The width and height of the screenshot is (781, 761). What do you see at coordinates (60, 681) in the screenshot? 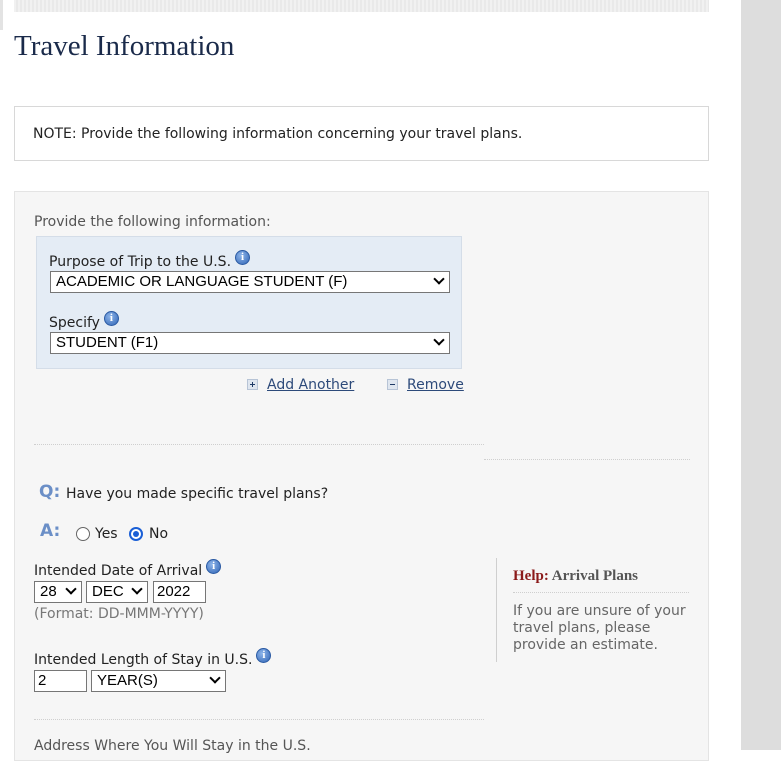
I see `stay-length-input: 2` at bounding box center [60, 681].